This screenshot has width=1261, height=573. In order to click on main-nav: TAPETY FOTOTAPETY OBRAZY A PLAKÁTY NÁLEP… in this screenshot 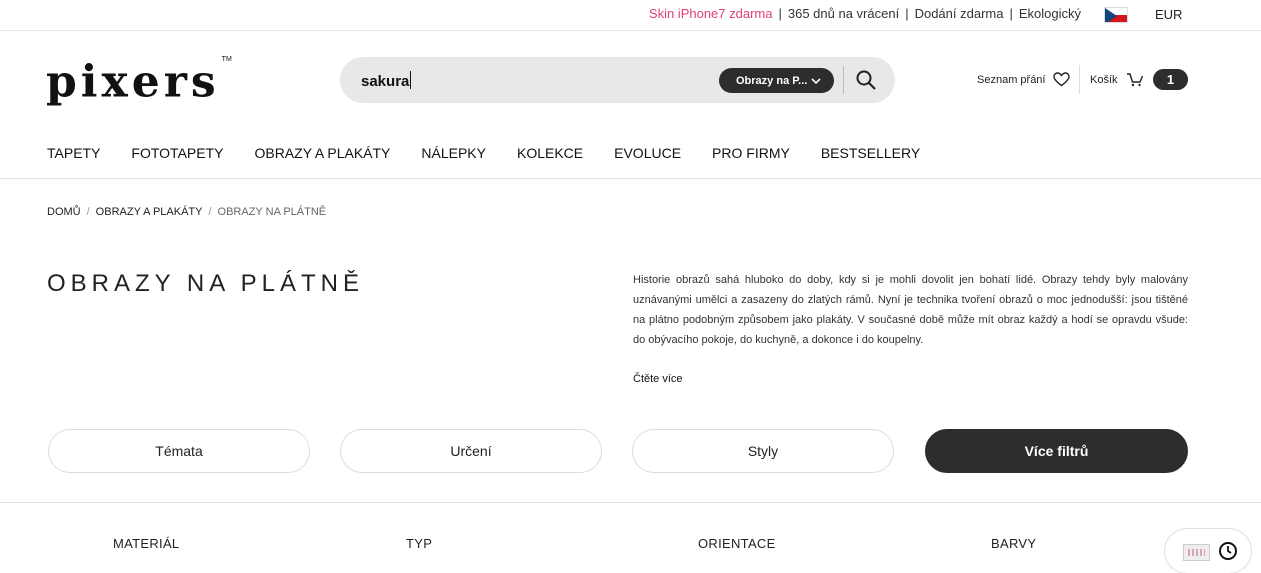, I will do `click(499, 153)`.